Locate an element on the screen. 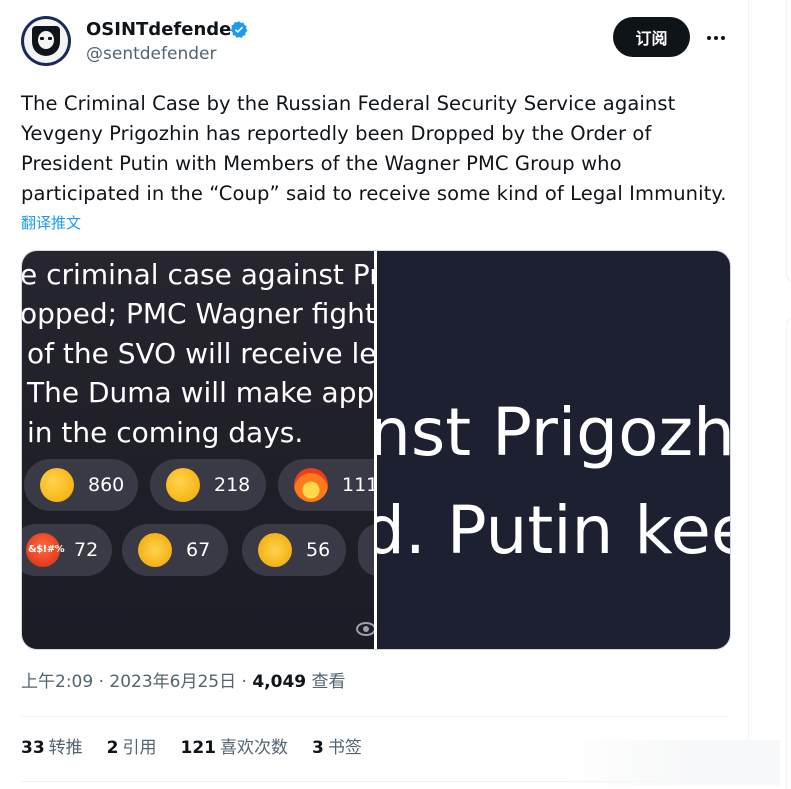 Image resolution: width=791 pixels, height=789 pixels. angry-face-icon: &$!#% is located at coordinates (45, 550).